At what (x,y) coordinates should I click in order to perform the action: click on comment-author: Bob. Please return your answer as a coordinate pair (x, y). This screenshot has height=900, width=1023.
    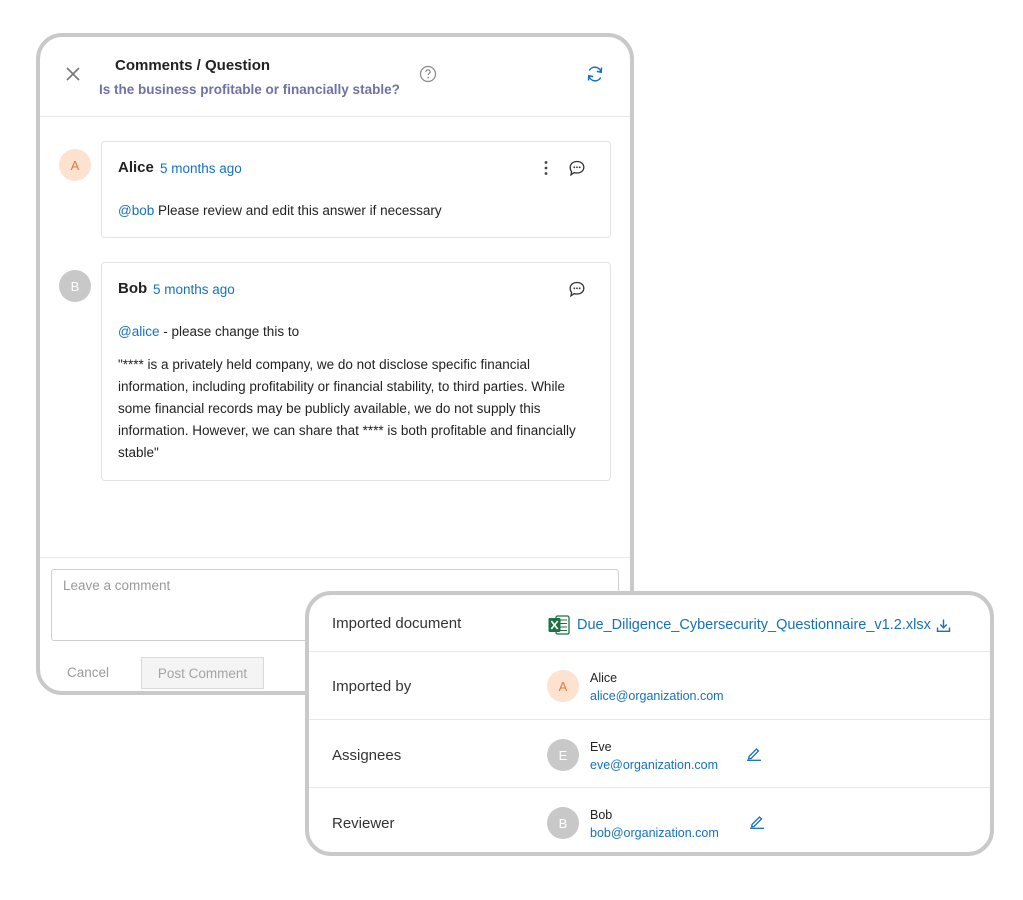
    Looking at the image, I should click on (133, 288).